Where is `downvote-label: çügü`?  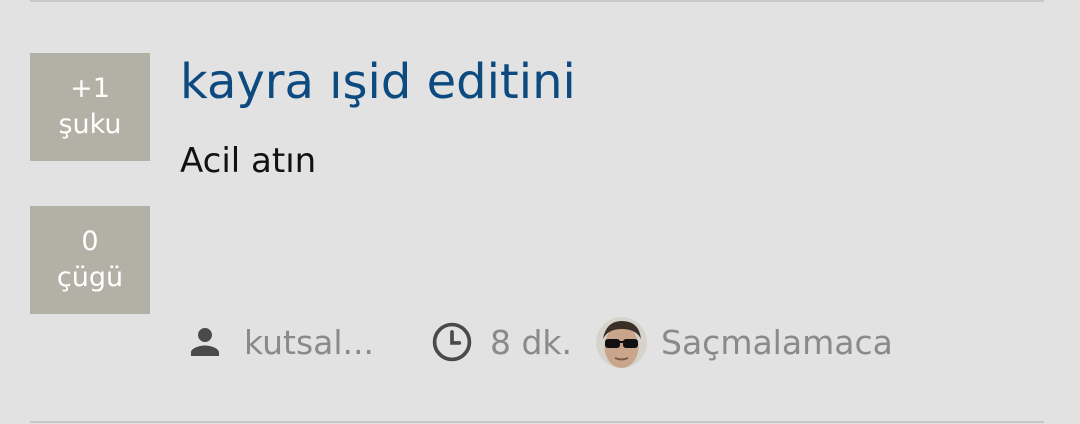 downvote-label: çügü is located at coordinates (90, 277).